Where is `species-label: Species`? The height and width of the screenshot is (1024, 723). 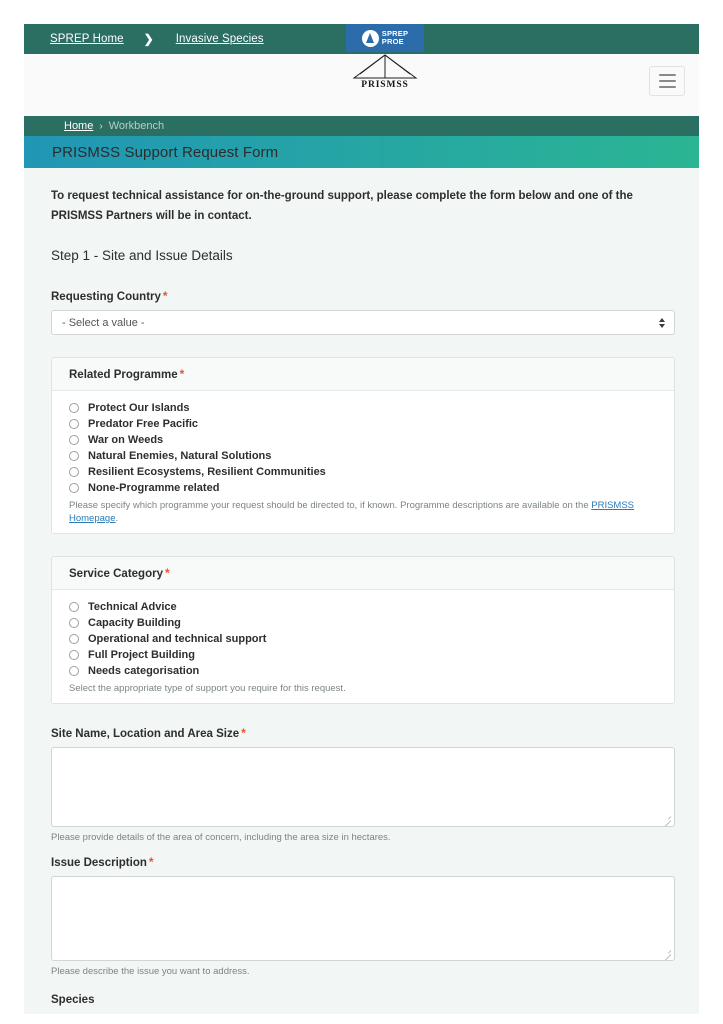
species-label: Species is located at coordinates (73, 1000).